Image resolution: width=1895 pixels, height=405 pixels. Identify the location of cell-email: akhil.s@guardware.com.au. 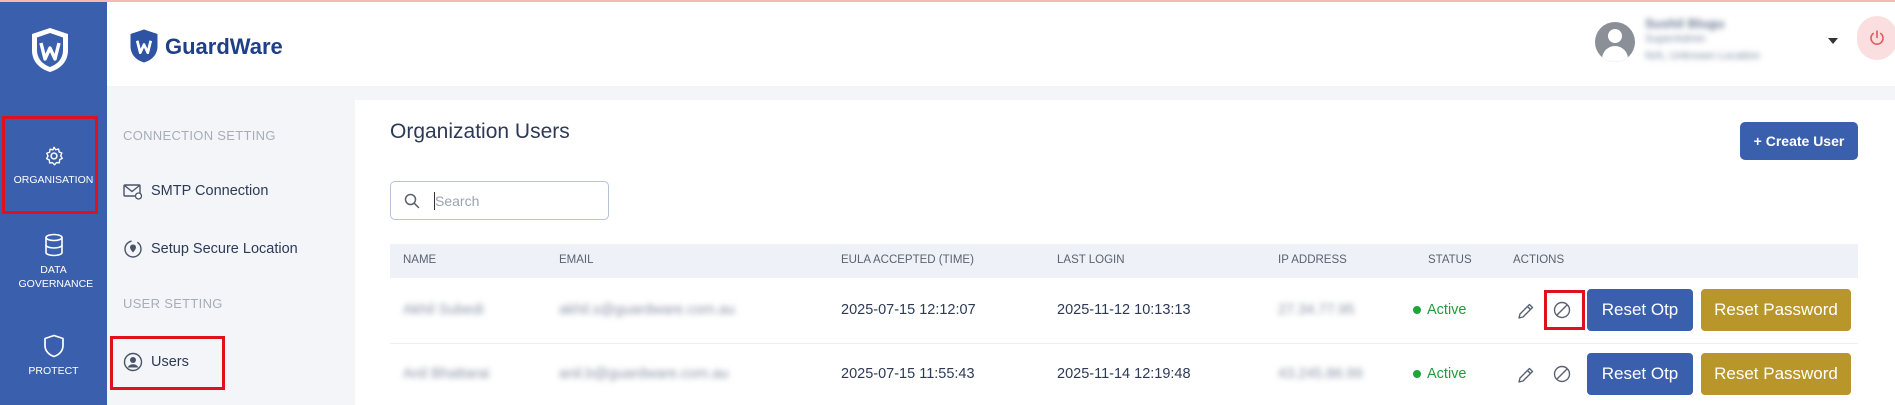
(647, 310).